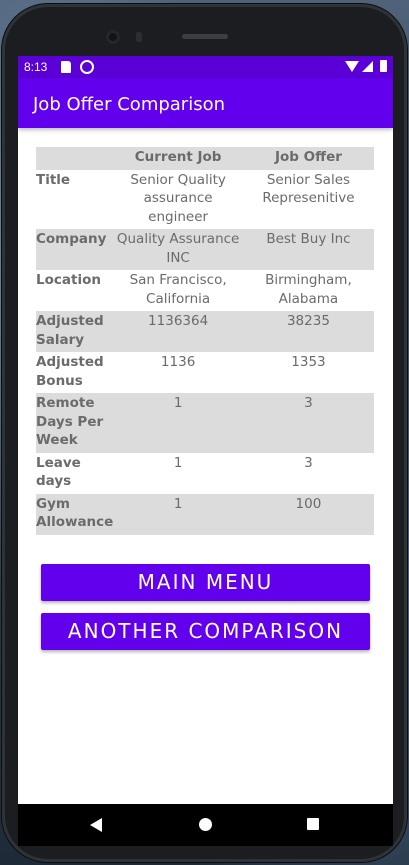 Image resolution: width=409 pixels, height=865 pixels. I want to click on app-bar: Job Offer Comparison, so click(205, 103).